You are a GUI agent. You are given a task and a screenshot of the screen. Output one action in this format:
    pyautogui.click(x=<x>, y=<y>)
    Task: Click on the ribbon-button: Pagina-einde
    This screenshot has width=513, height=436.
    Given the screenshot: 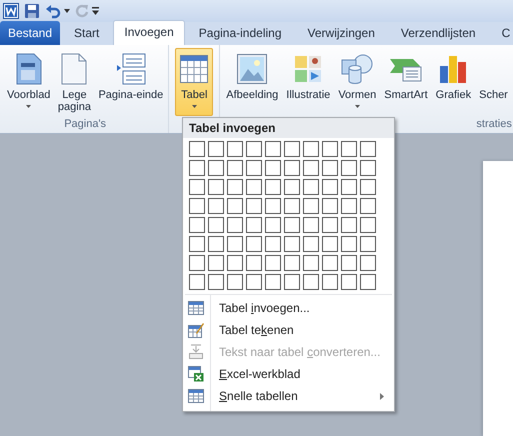 What is the action you would take?
    pyautogui.click(x=130, y=82)
    